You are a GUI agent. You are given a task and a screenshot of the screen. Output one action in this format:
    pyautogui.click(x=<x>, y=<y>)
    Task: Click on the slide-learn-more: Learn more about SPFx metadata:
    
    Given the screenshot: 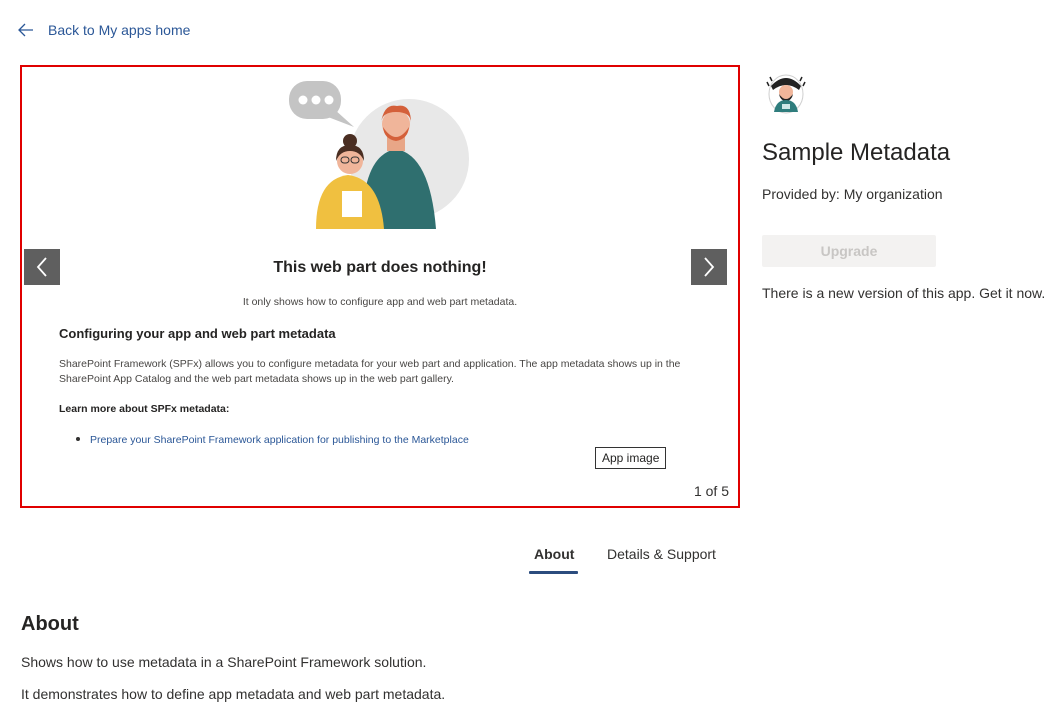 What is the action you would take?
    pyautogui.click(x=144, y=409)
    